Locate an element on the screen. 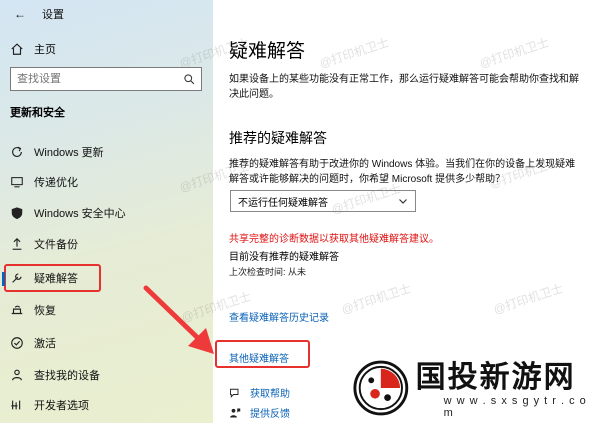 The height and width of the screenshot is (423, 600). logo-text: 国投新游网 w w w . s x s g y t r . c o m is located at coordinates (508, 390).